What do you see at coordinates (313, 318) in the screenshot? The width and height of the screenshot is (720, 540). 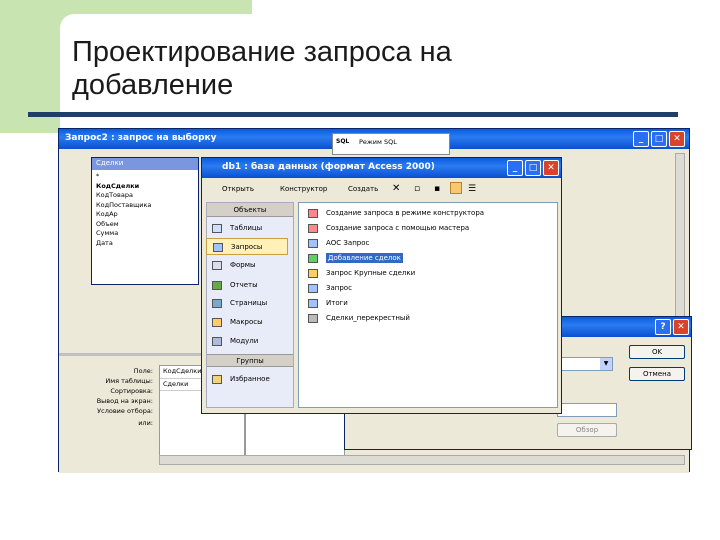 I see `crosstab-query-icon` at bounding box center [313, 318].